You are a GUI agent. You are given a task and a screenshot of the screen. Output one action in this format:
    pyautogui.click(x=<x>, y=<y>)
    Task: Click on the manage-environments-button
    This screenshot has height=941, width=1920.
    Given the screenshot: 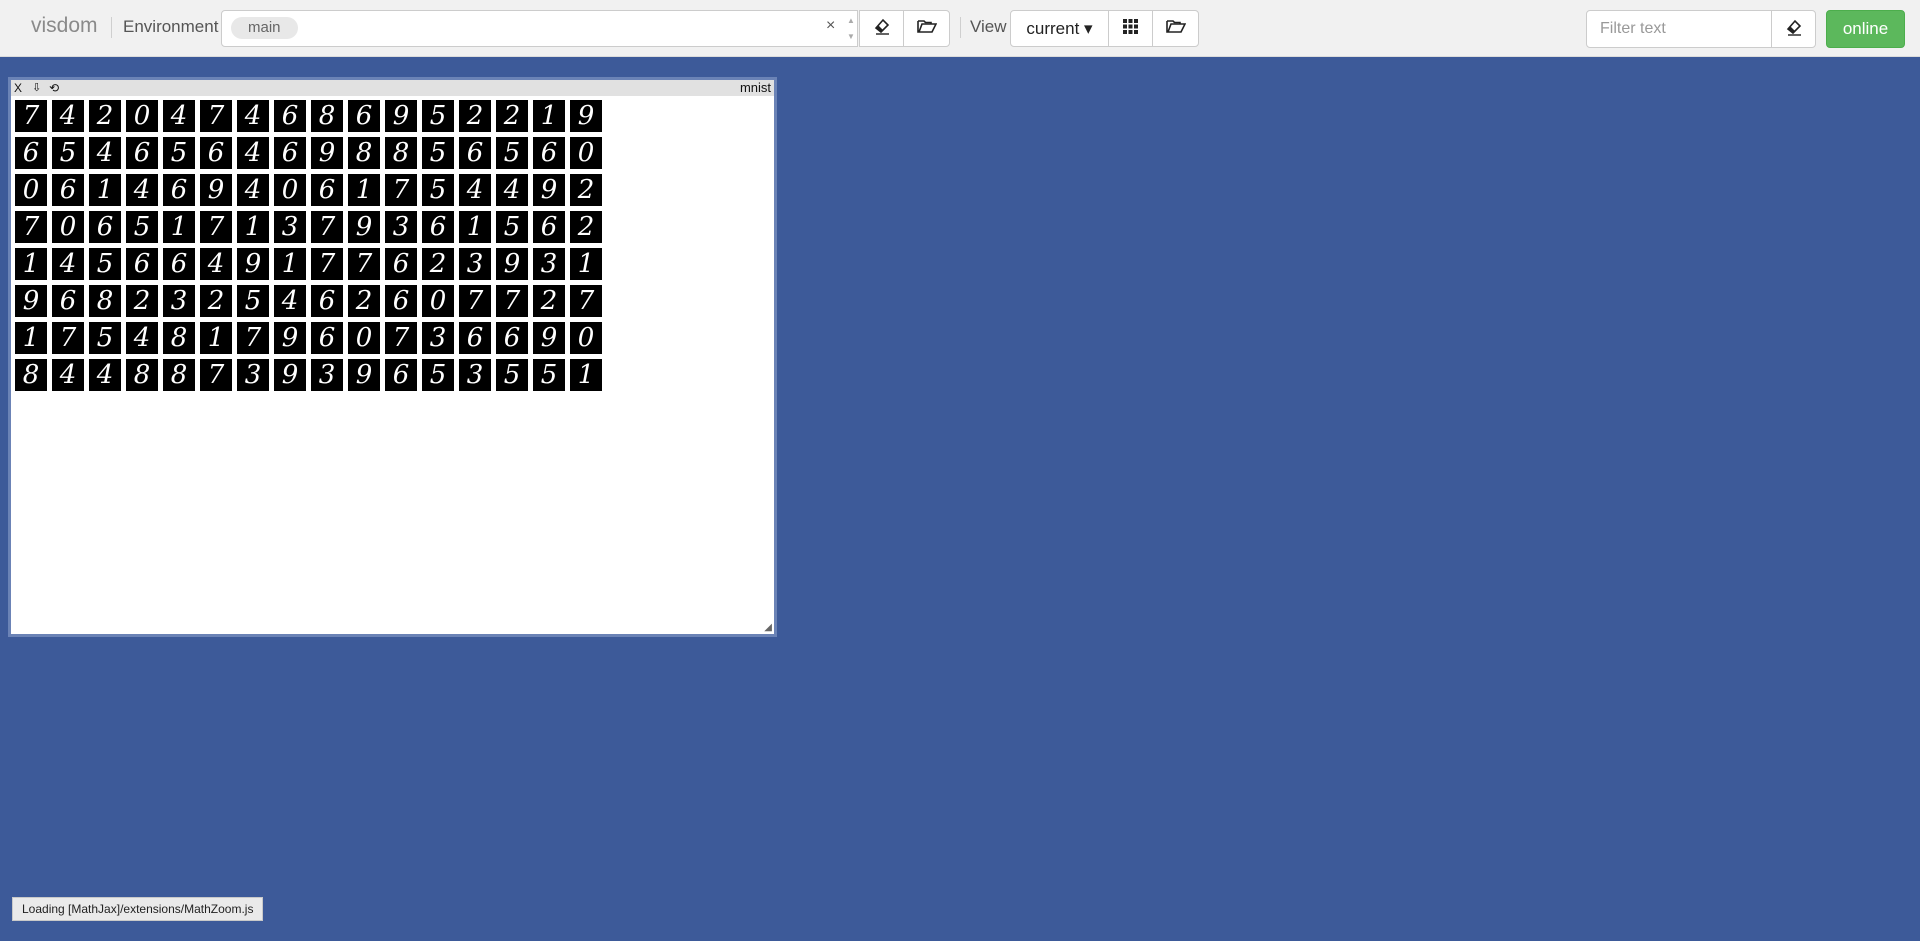 What is the action you would take?
    pyautogui.click(x=926, y=28)
    